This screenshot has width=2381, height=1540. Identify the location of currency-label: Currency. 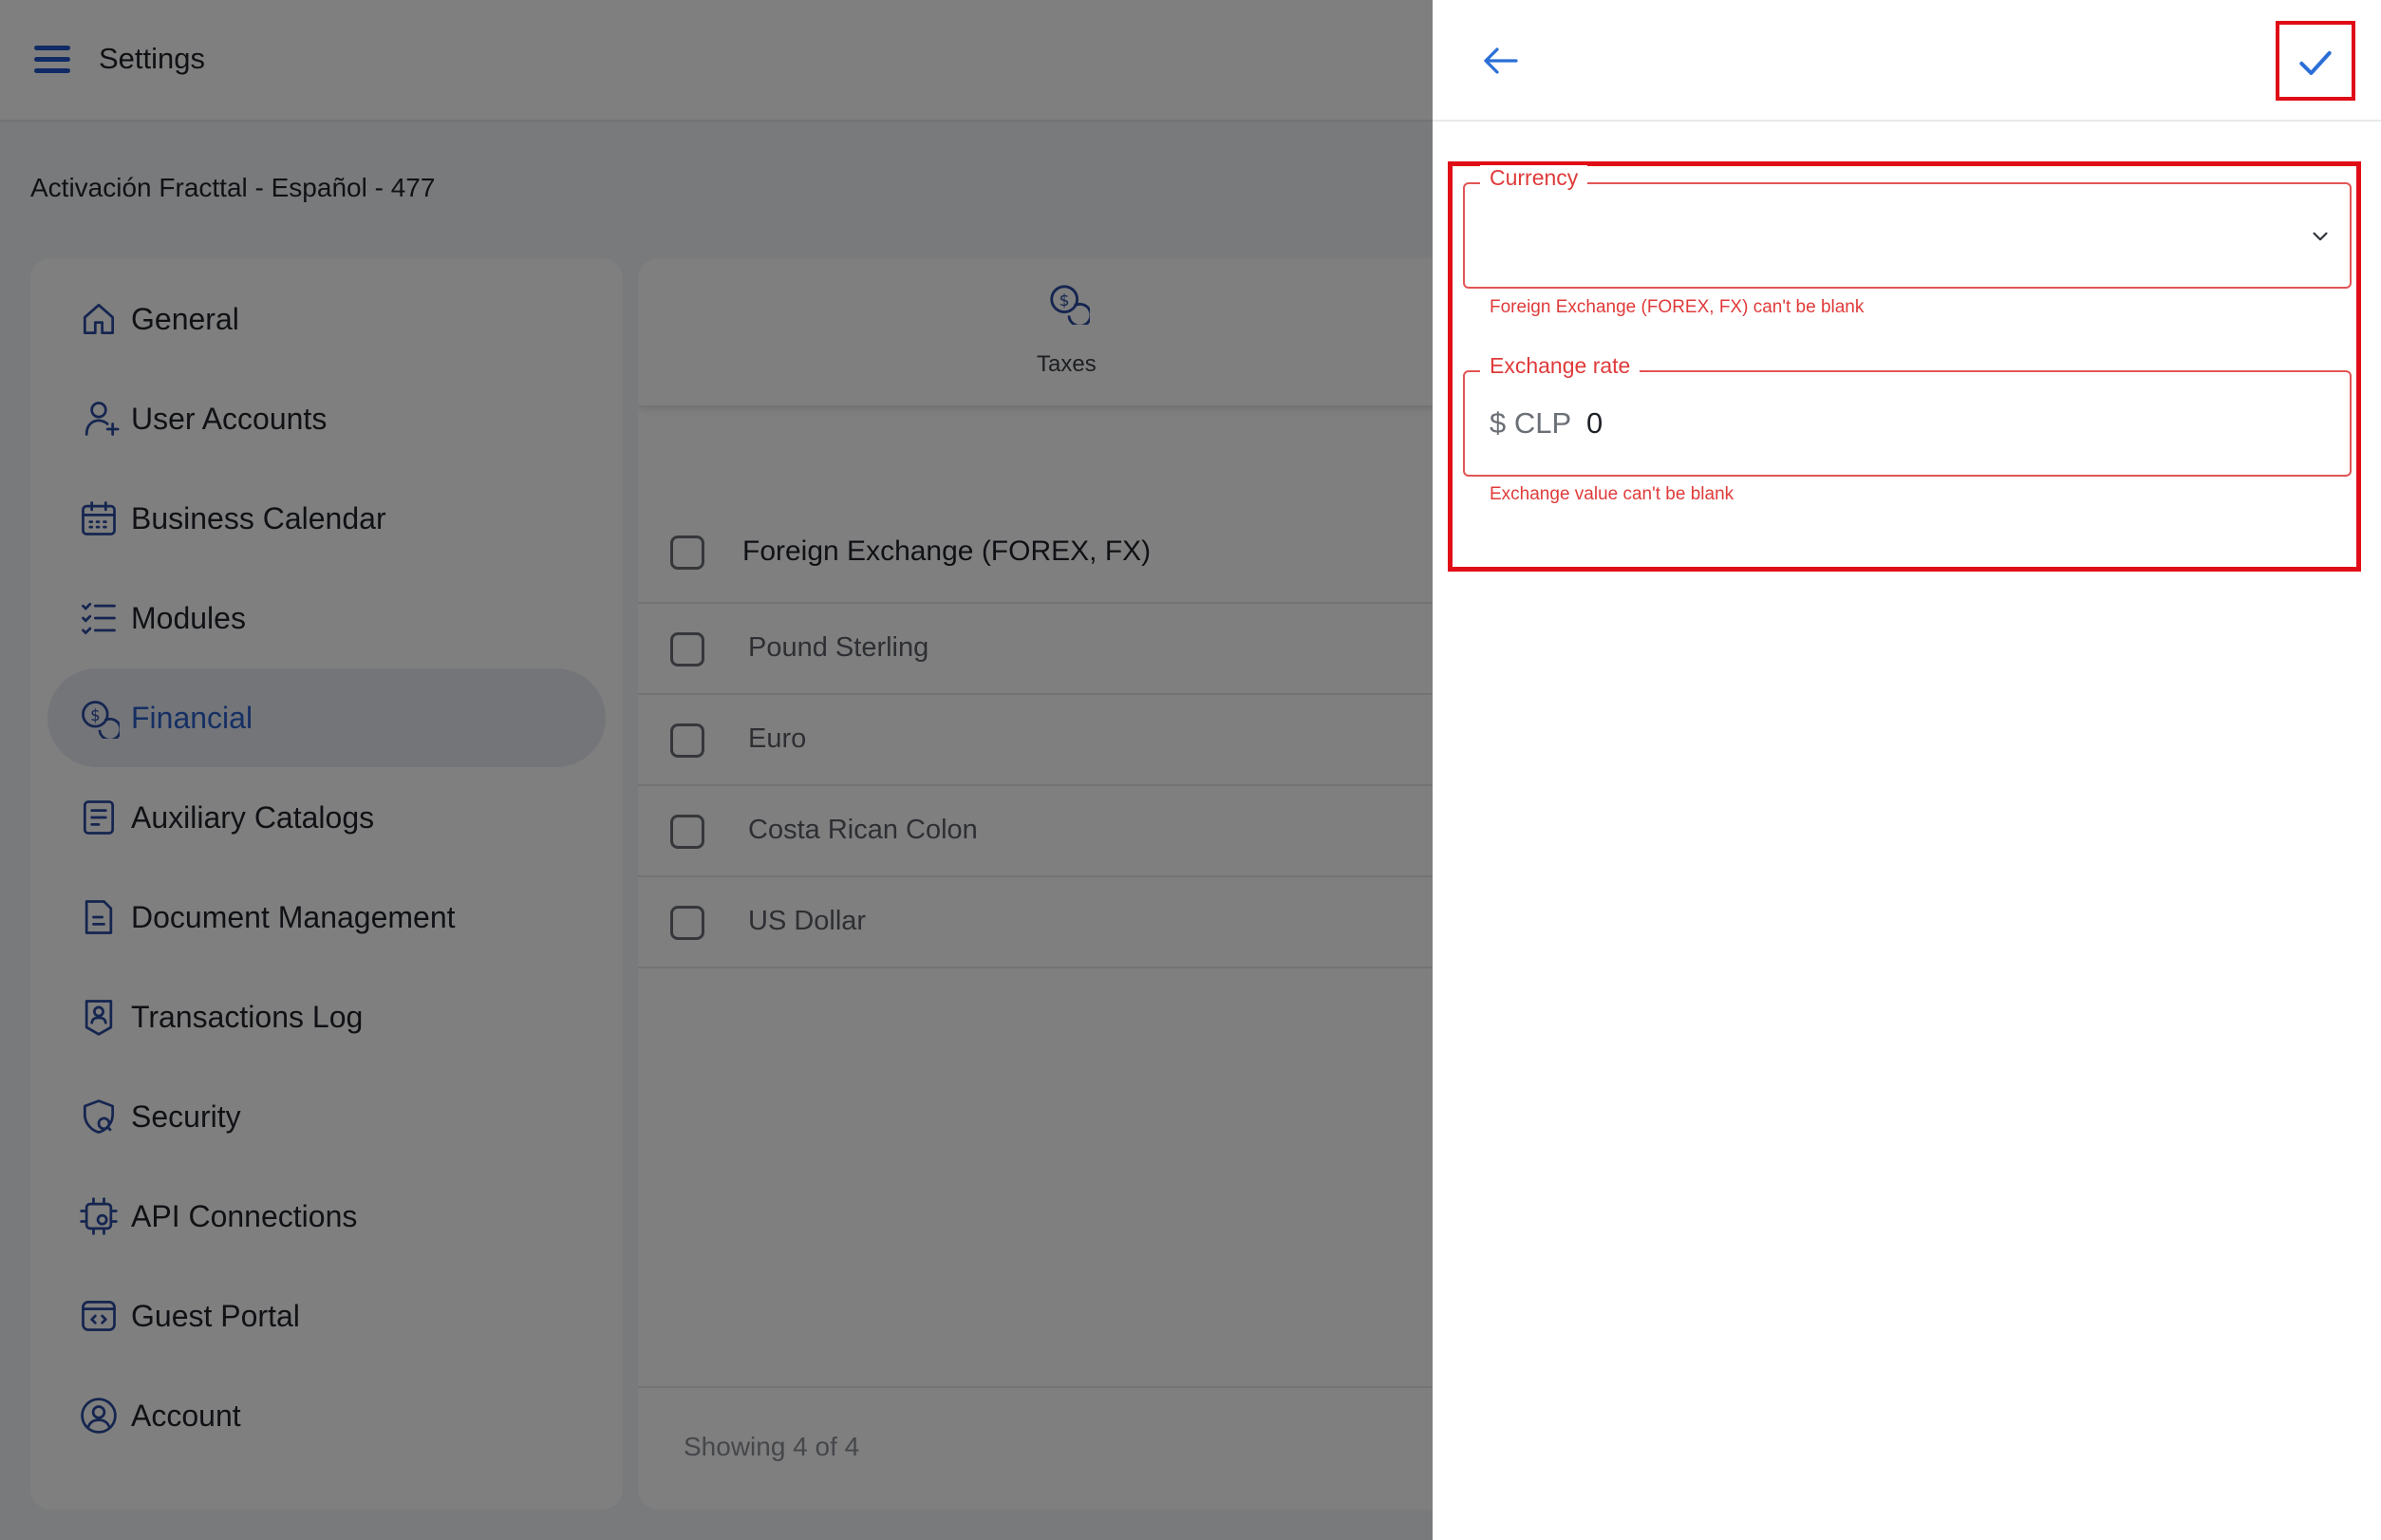
(1534, 178).